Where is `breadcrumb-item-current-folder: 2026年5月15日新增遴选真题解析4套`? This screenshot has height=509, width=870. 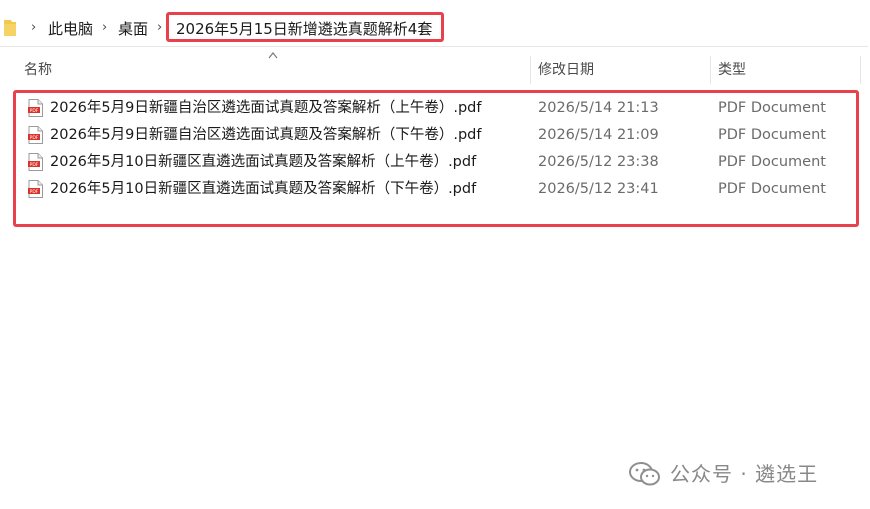 breadcrumb-item-current-folder: 2026年5月15日新增遴选真题解析4套 is located at coordinates (304, 29).